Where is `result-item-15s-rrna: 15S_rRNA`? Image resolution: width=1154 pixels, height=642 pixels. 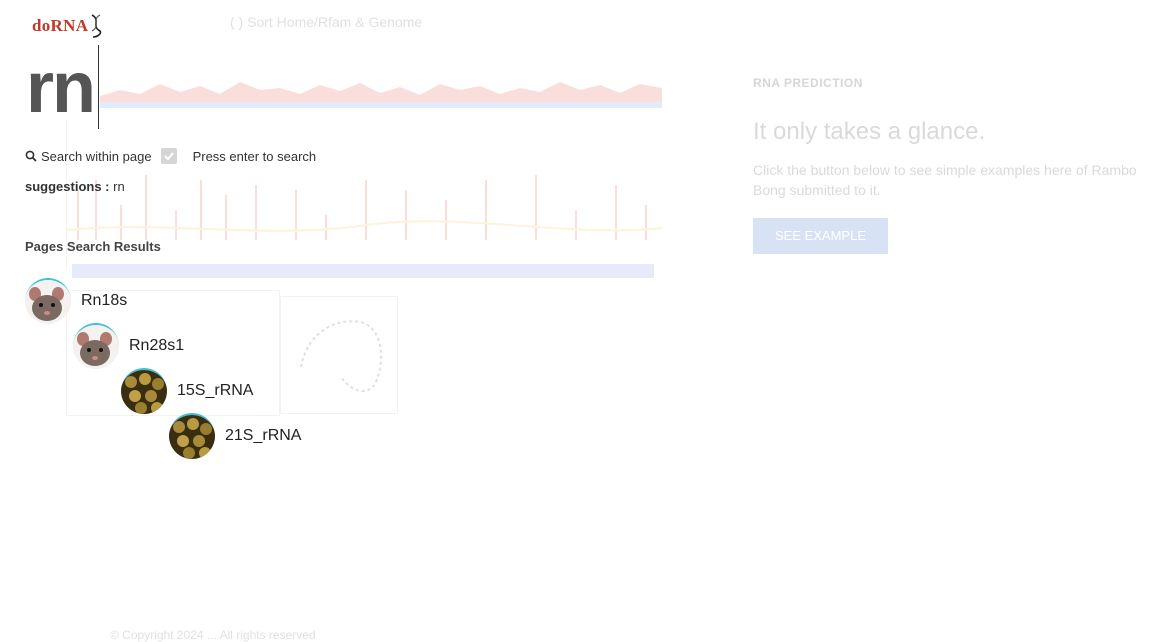 result-item-15s-rrna: 15S_rRNA is located at coordinates (187, 391).